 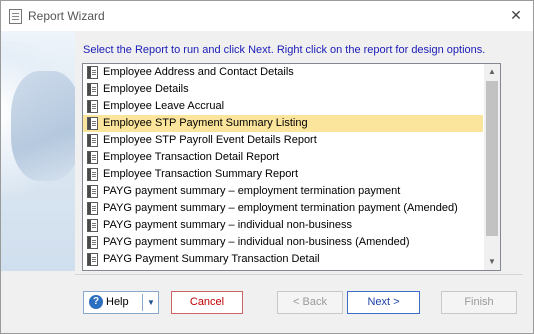 What do you see at coordinates (201, 174) in the screenshot?
I see `report-item-label: Employee Transaction Summary Report` at bounding box center [201, 174].